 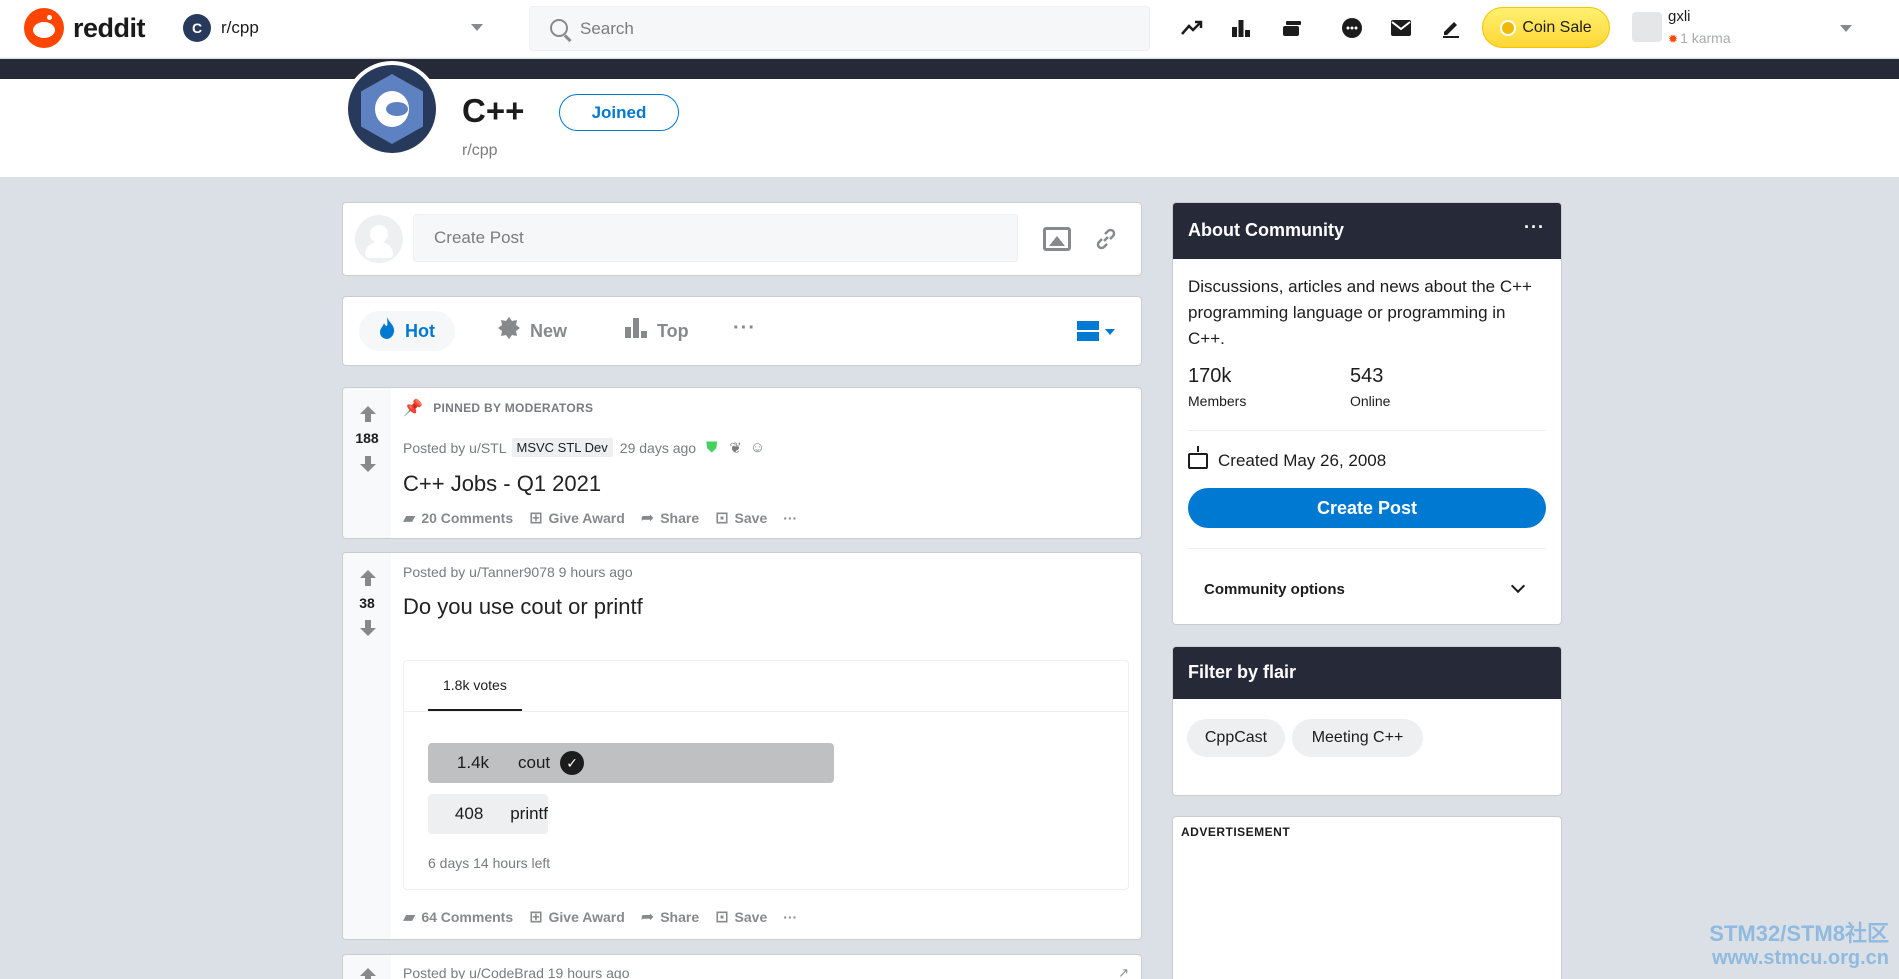 What do you see at coordinates (467, 518) in the screenshot?
I see `comments-label: 20 Comments` at bounding box center [467, 518].